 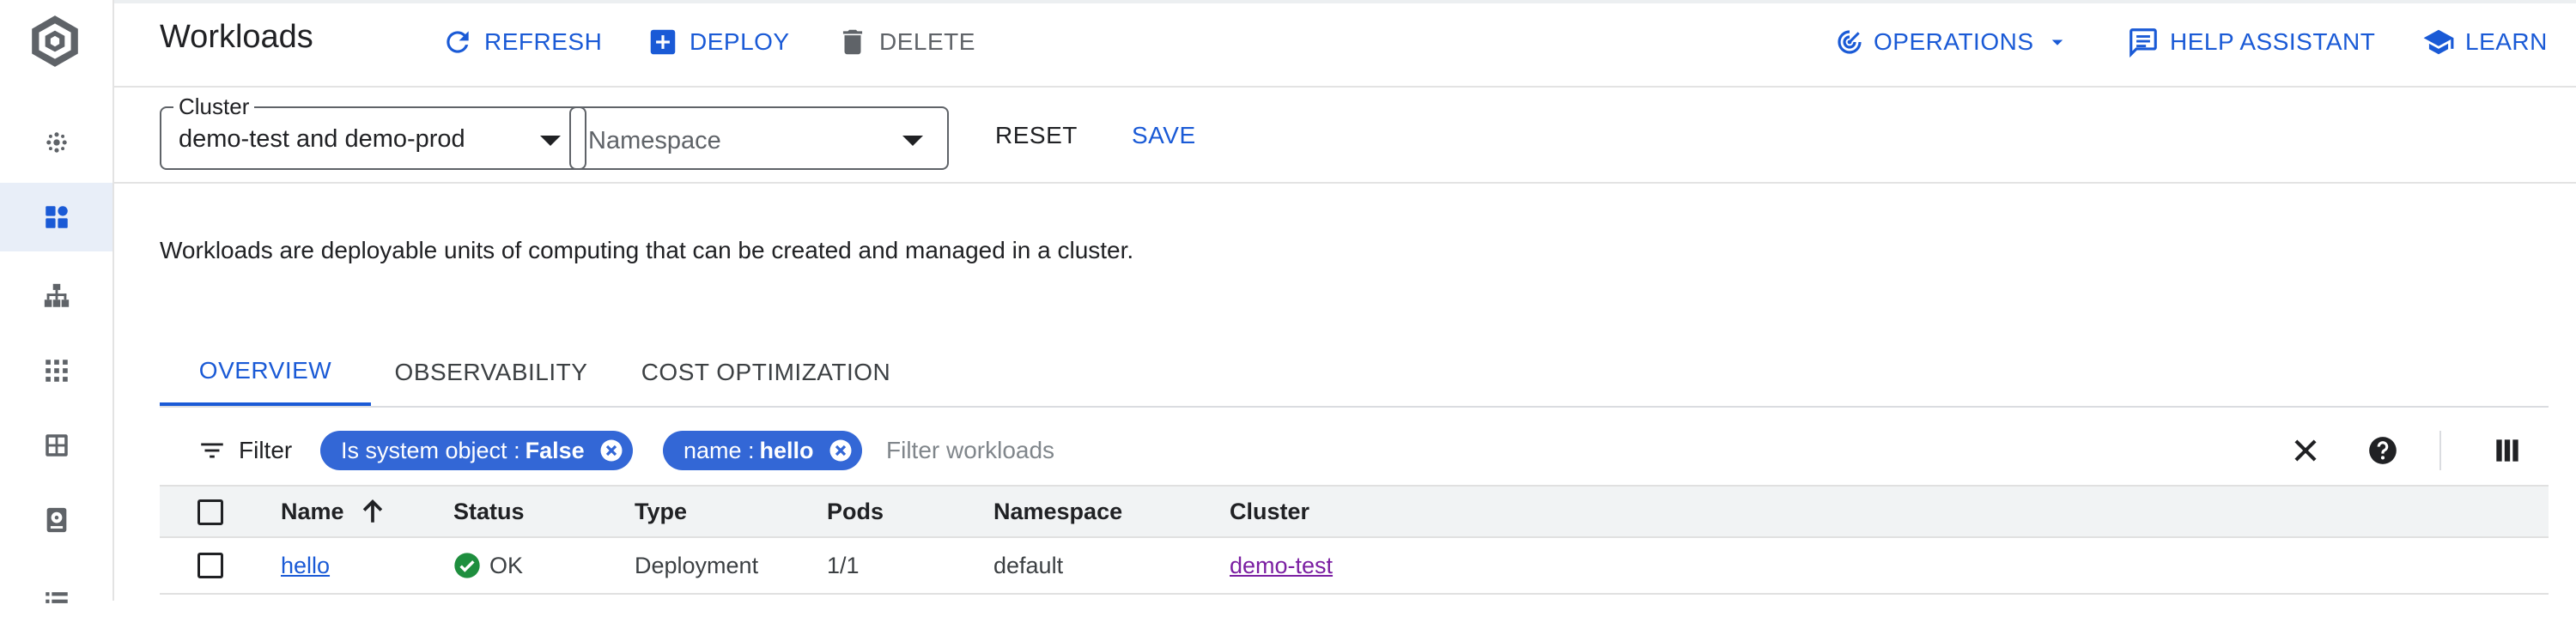 I want to click on deploy-label: DEPLOY, so click(x=740, y=41).